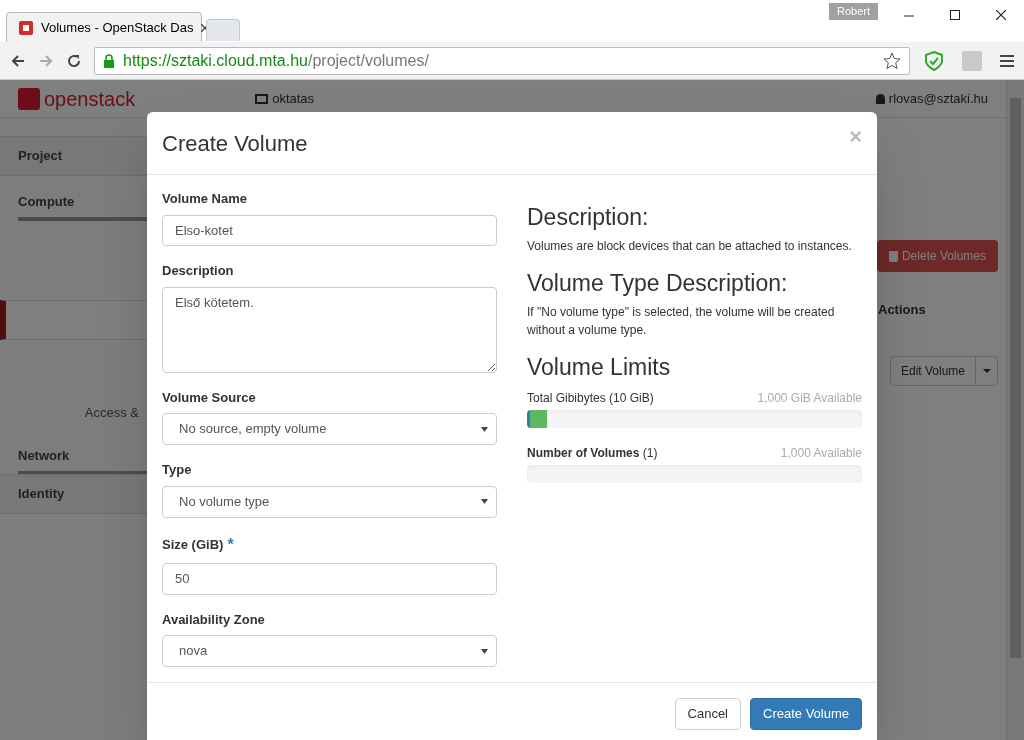  What do you see at coordinates (707, 714) in the screenshot?
I see `cancel-button: Cancel` at bounding box center [707, 714].